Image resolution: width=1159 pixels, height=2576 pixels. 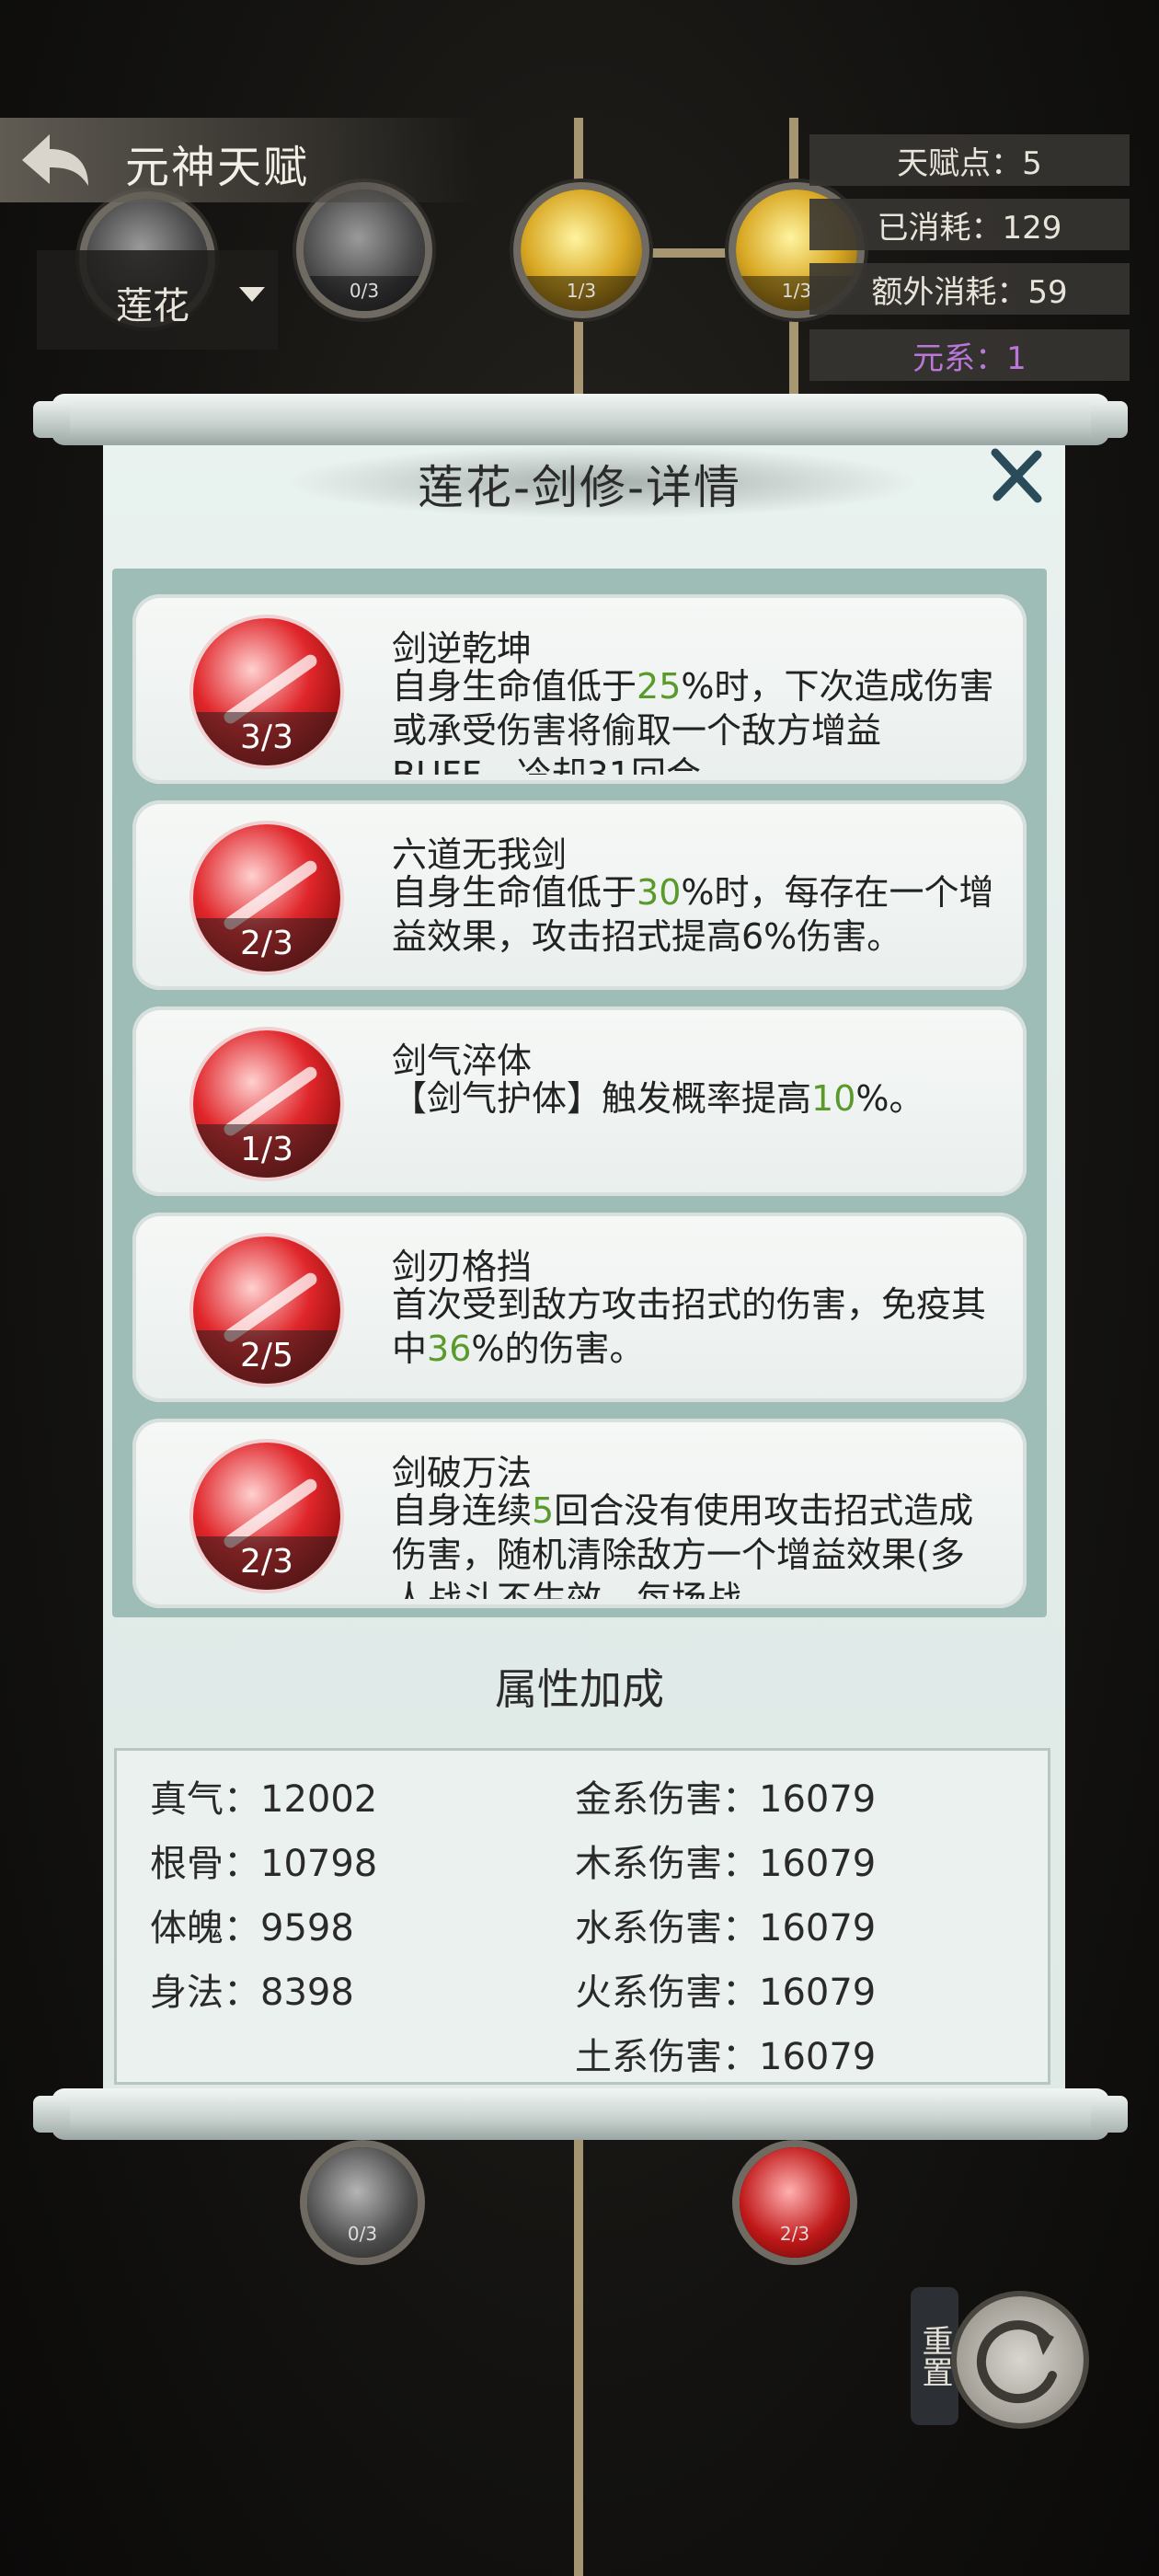 I want to click on skill-name: 剑逆乾坤, so click(x=462, y=648).